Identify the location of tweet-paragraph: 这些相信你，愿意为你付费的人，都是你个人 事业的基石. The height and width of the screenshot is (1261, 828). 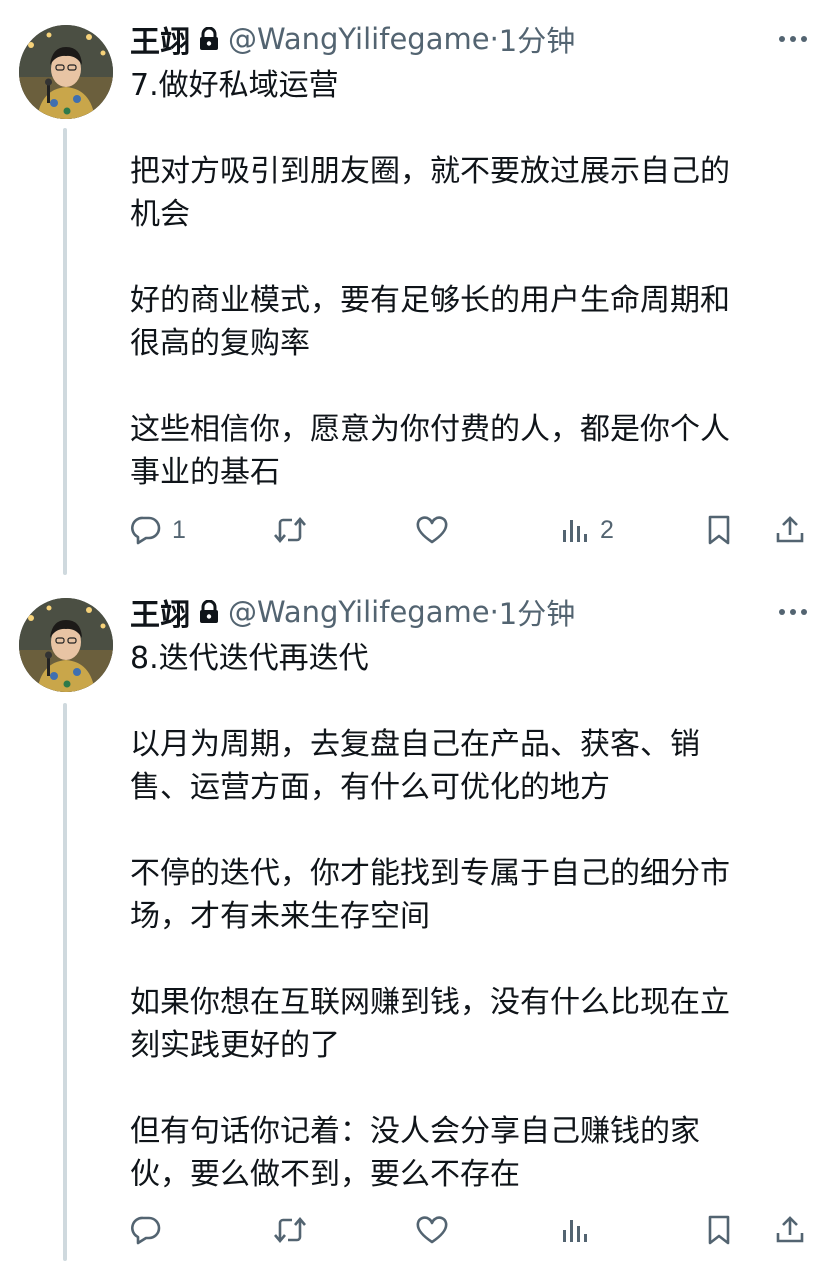
(430, 451).